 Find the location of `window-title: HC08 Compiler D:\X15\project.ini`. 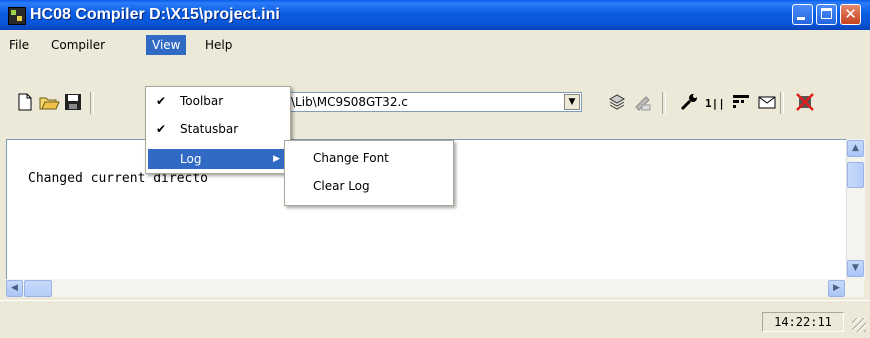

window-title: HC08 Compiler D:\X15\project.ini is located at coordinates (155, 14).